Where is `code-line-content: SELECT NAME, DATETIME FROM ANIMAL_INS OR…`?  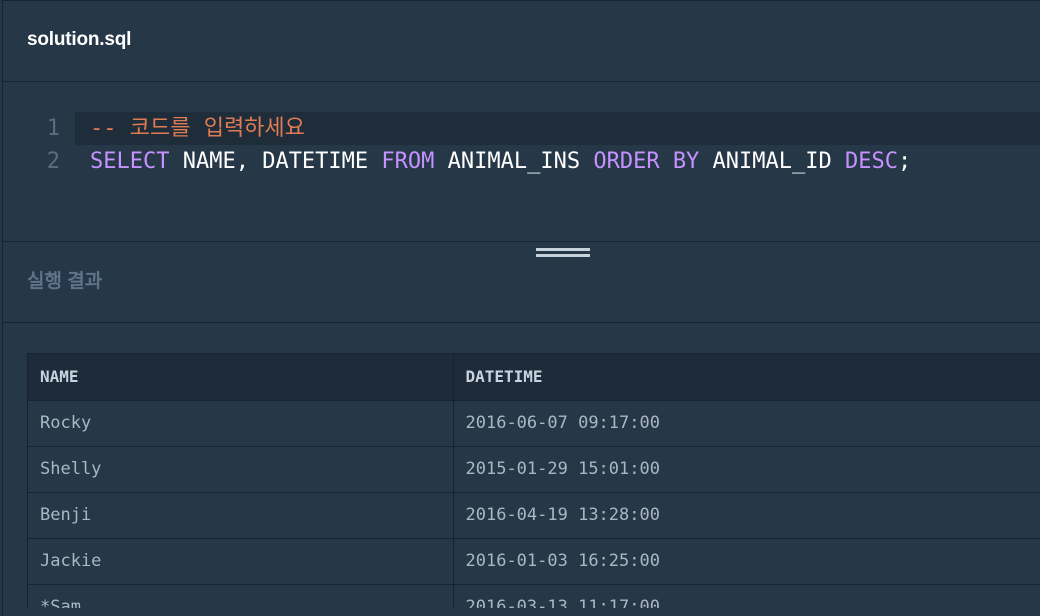 code-line-content: SELECT NAME, DATETIME FROM ANIMAL_INS OR… is located at coordinates (500, 161).